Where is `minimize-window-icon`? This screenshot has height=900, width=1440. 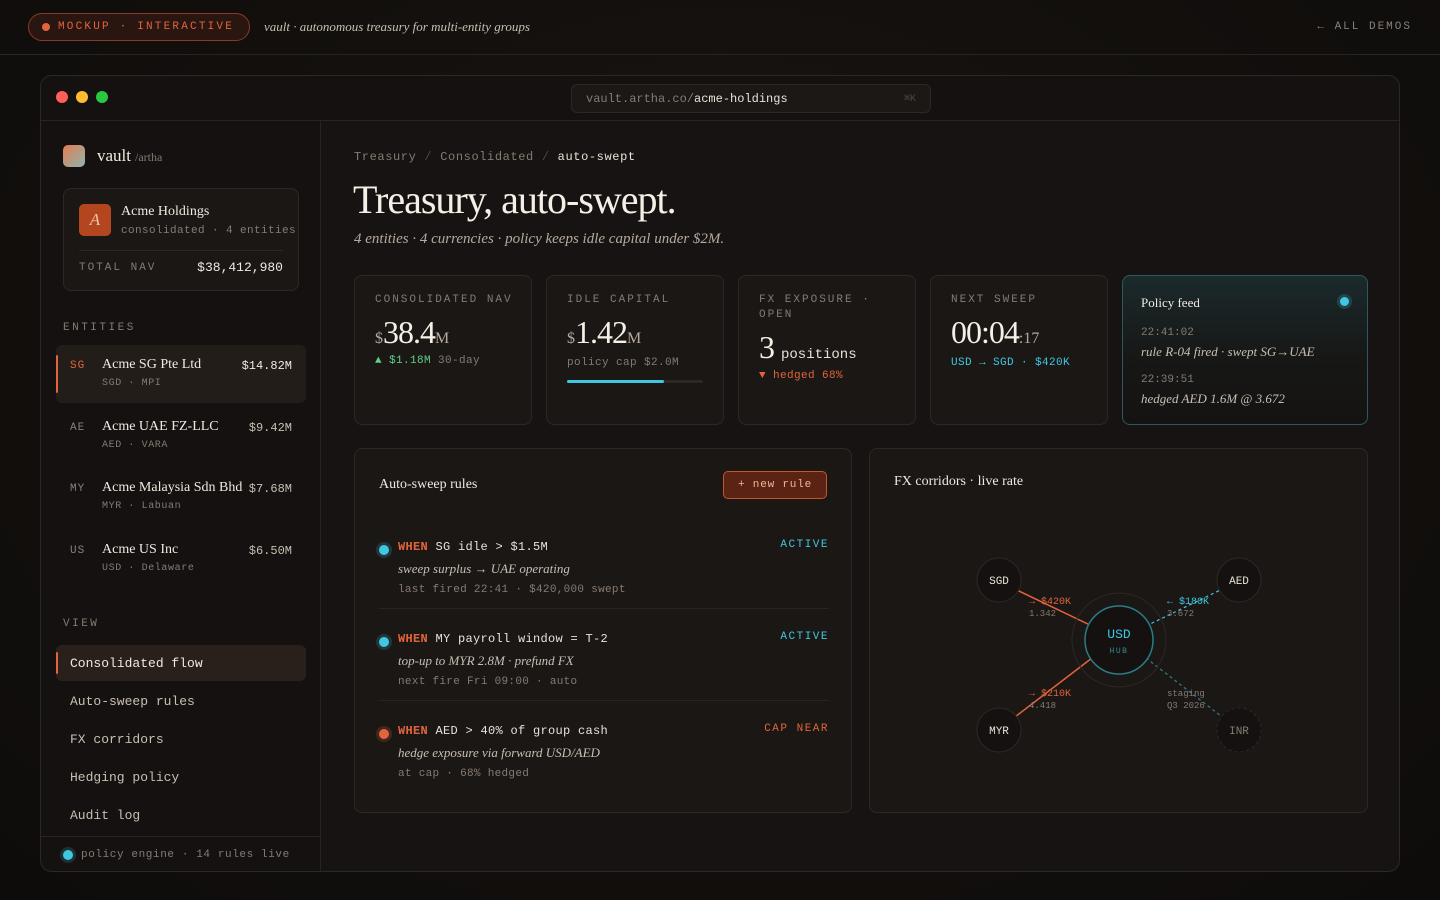 minimize-window-icon is located at coordinates (82, 97).